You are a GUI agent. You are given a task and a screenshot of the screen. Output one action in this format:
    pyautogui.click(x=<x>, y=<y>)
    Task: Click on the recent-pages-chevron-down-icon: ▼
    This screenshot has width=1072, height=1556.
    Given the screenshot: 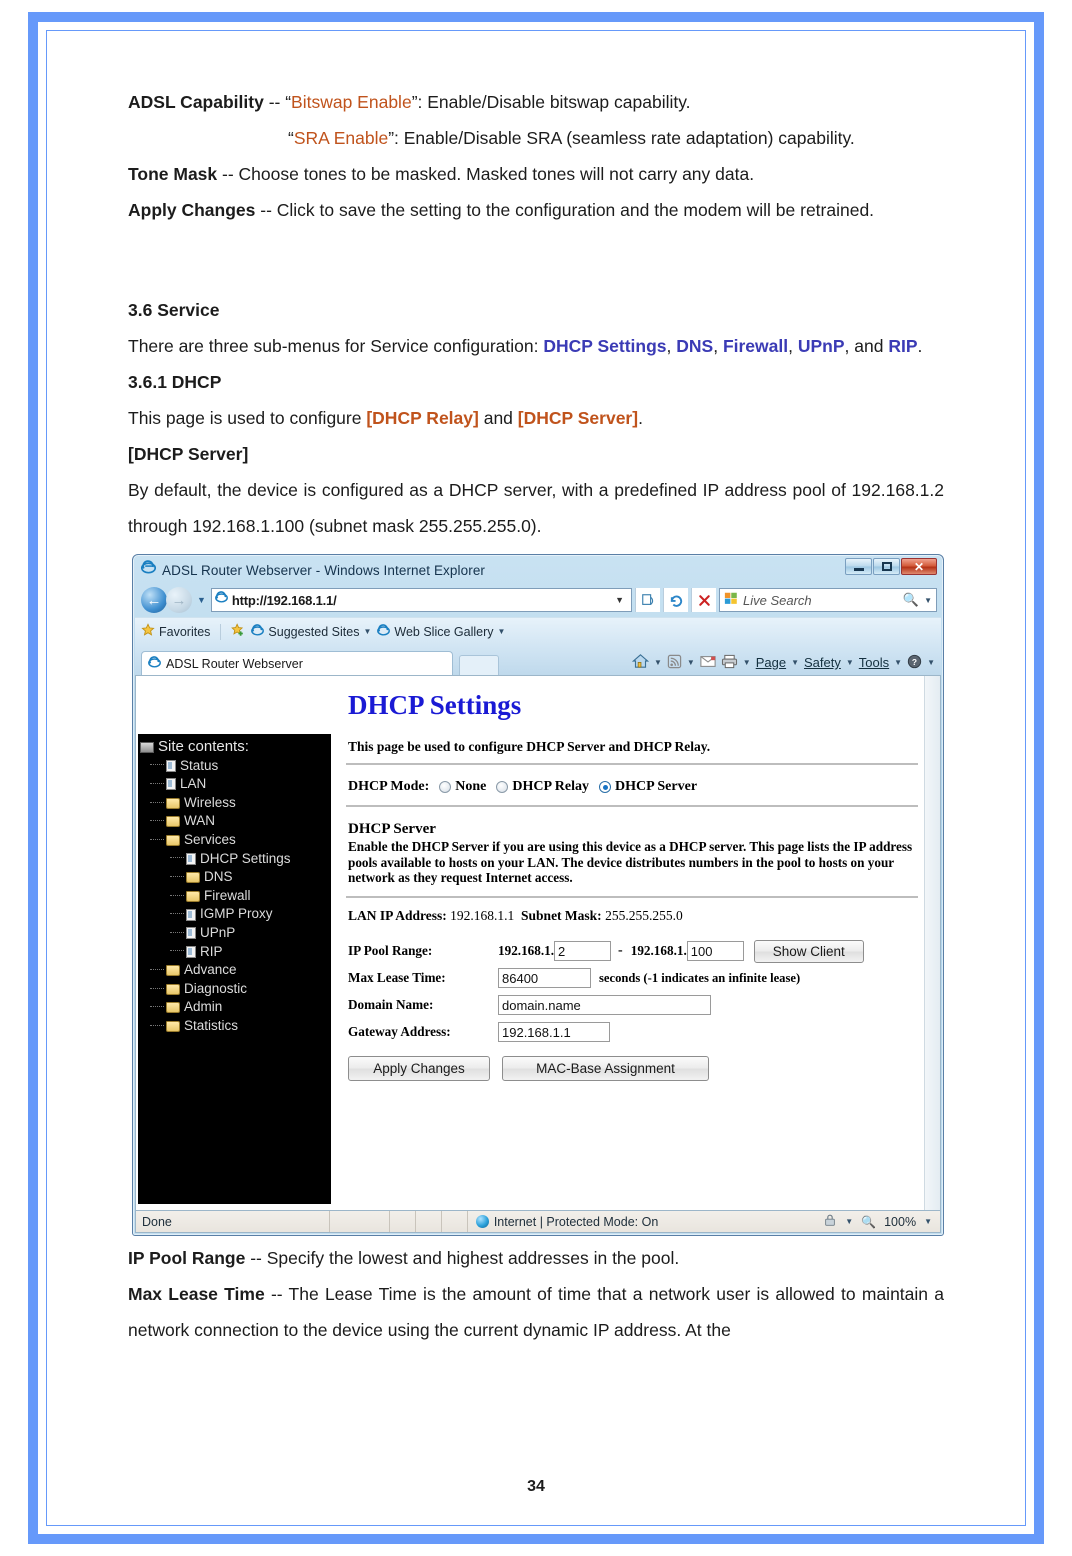 What is the action you would take?
    pyautogui.click(x=201, y=600)
    